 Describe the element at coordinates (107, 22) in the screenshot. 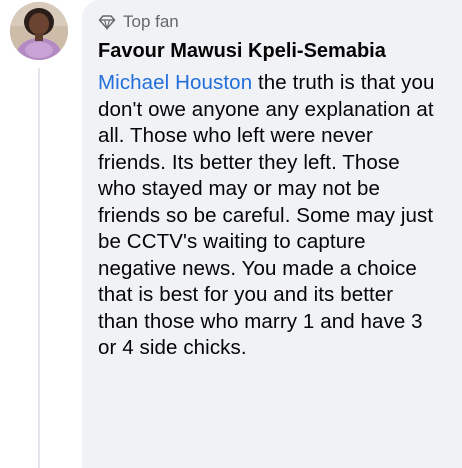

I see `diamond-icon` at that location.